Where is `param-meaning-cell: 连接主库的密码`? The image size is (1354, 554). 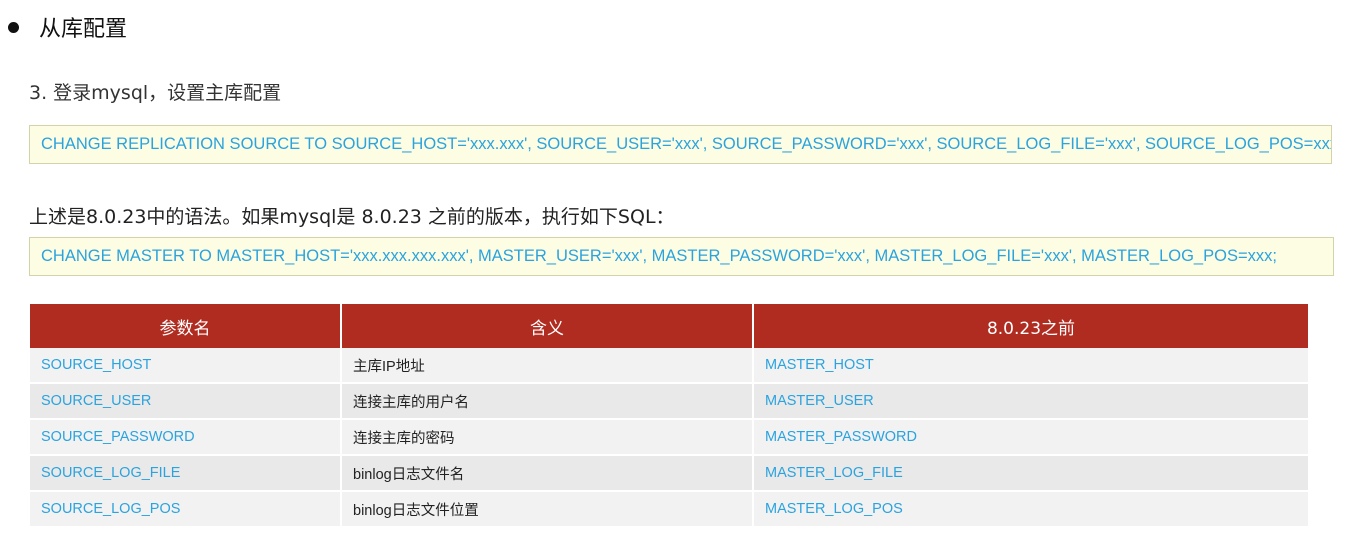 param-meaning-cell: 连接主库的密码 is located at coordinates (547, 437).